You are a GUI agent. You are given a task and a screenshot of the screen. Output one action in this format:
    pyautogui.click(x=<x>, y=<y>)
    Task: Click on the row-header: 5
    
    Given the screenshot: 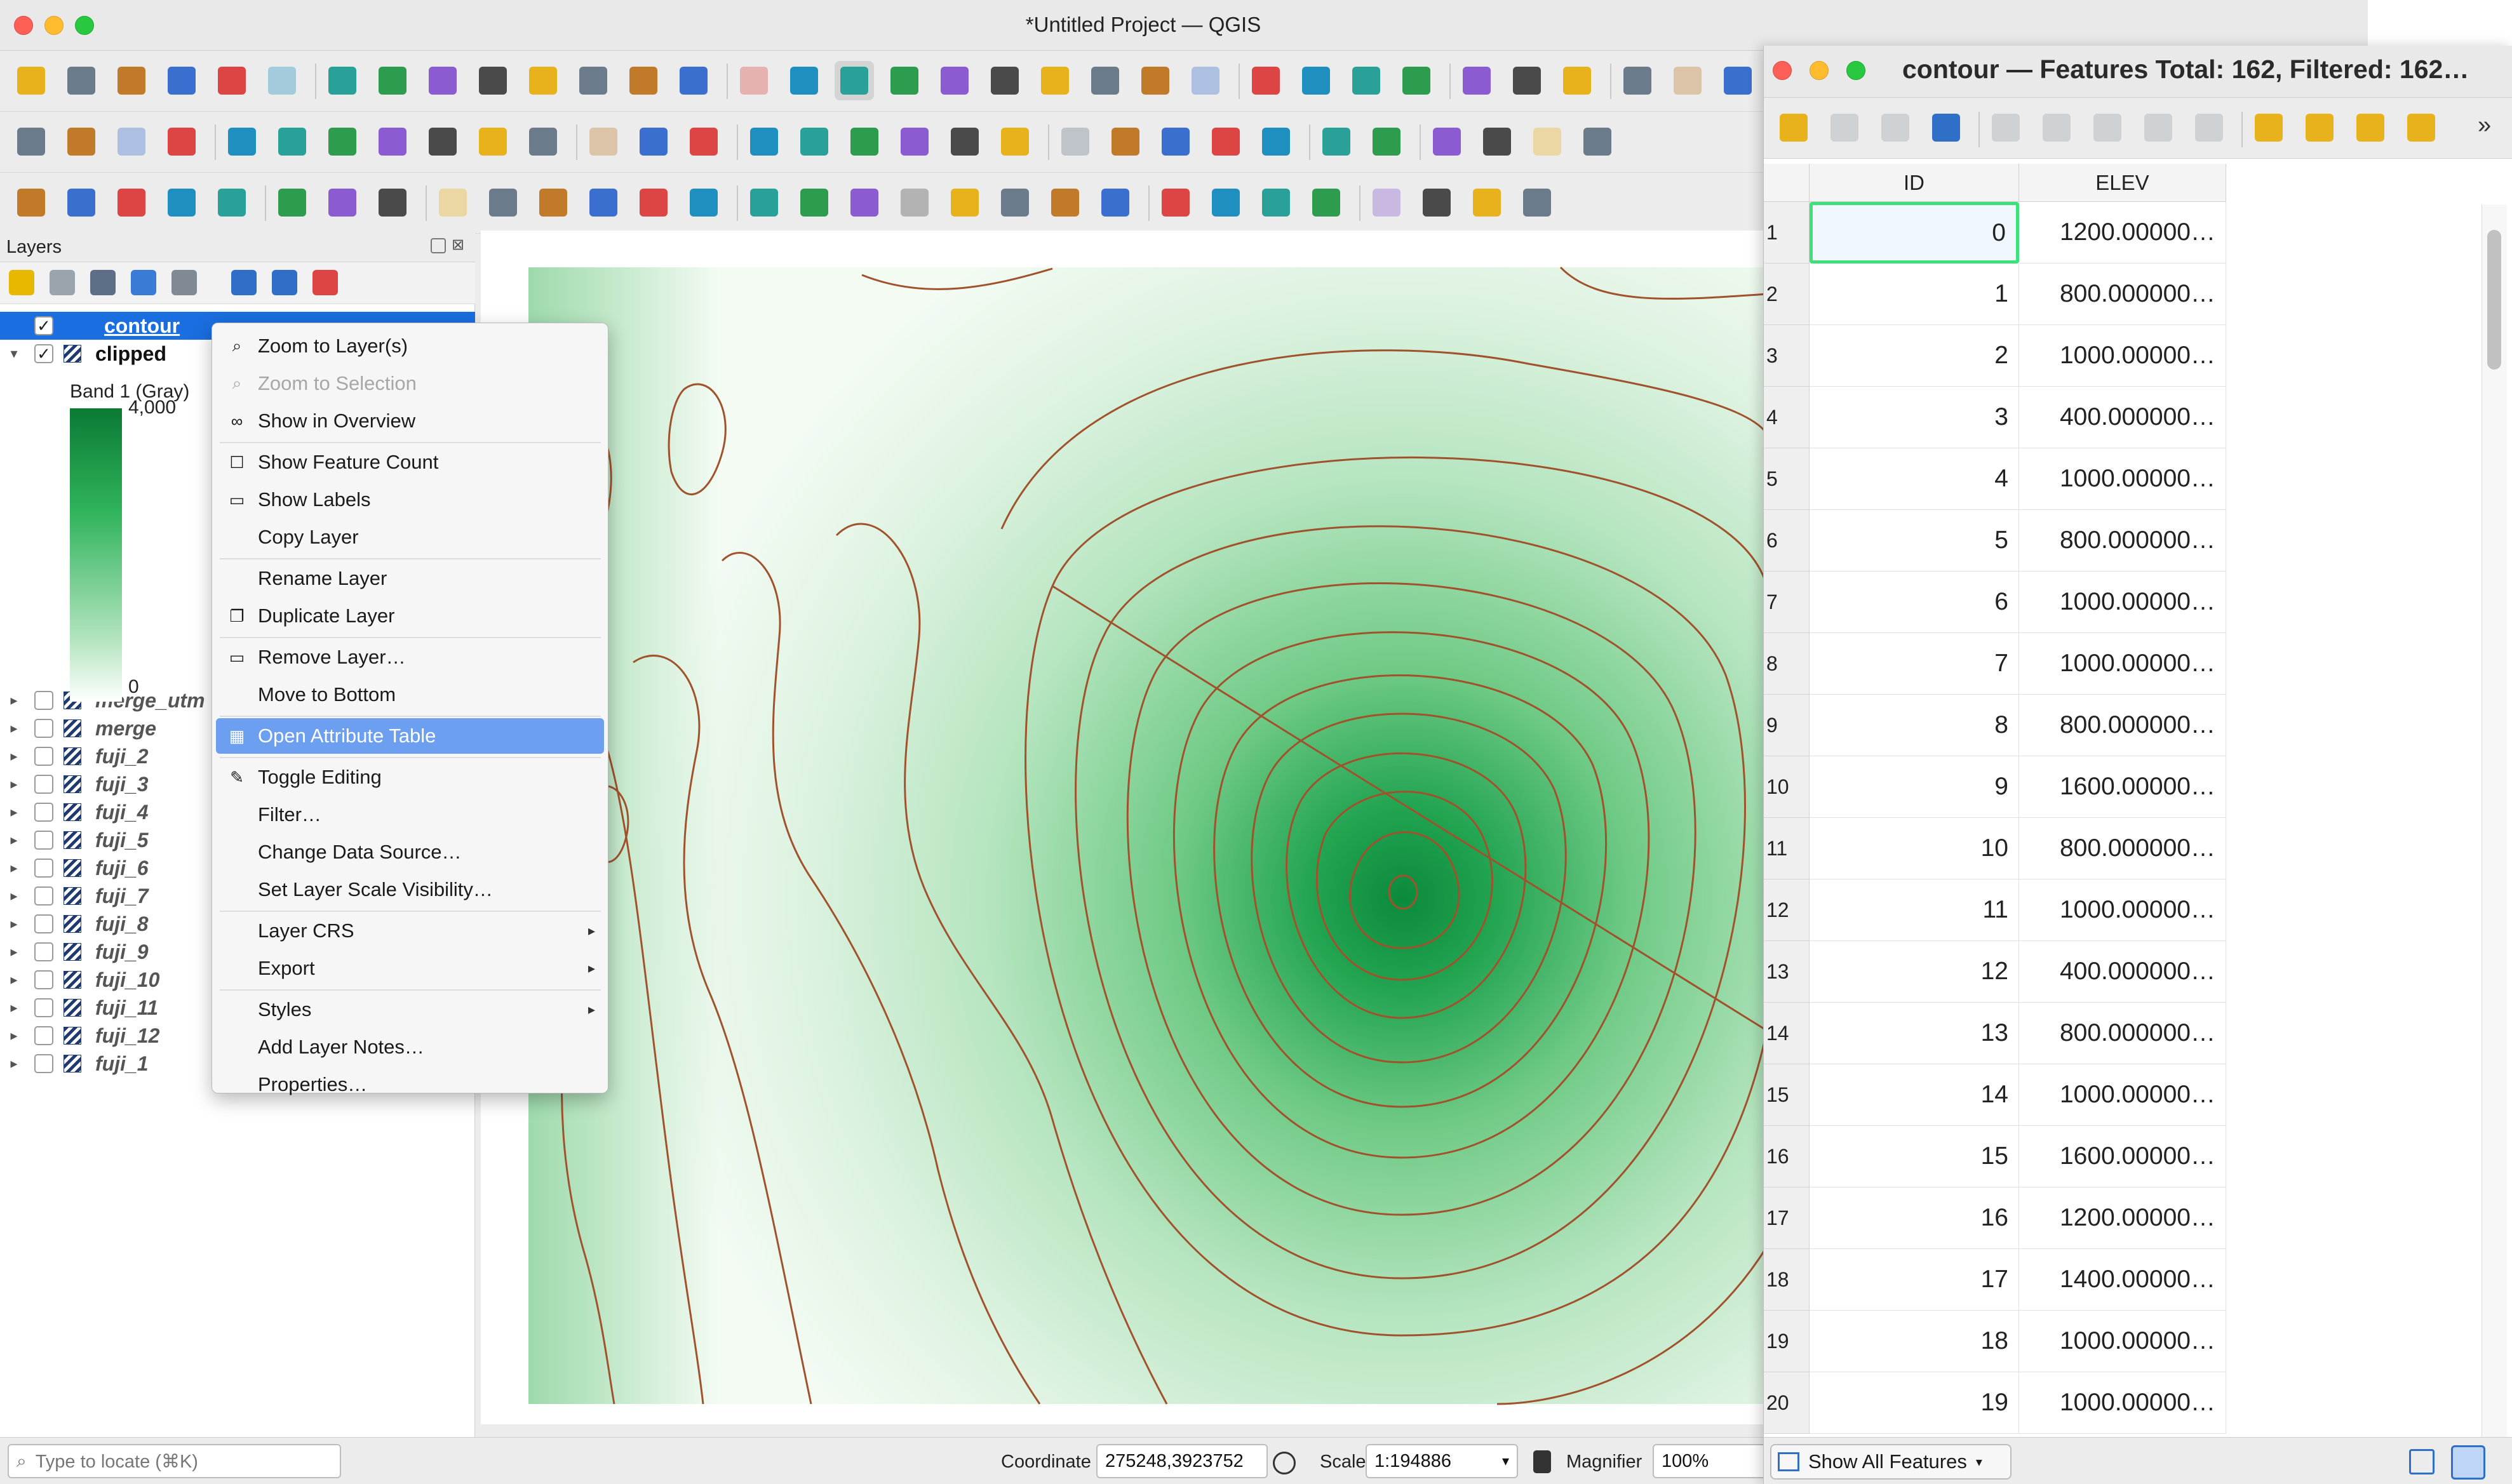 What is the action you would take?
    pyautogui.click(x=1787, y=479)
    